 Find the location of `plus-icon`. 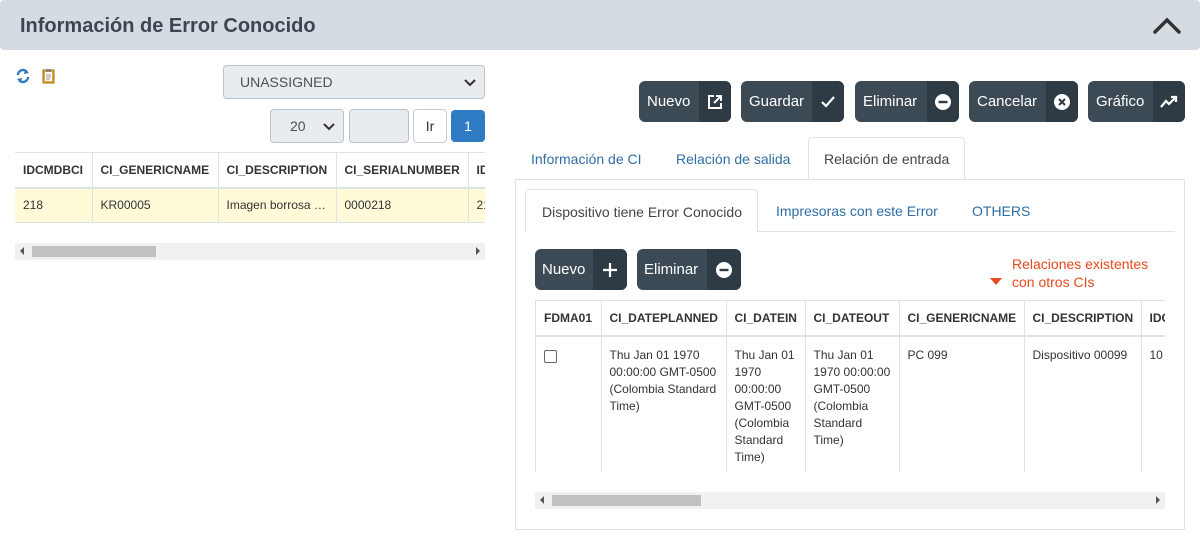

plus-icon is located at coordinates (610, 269).